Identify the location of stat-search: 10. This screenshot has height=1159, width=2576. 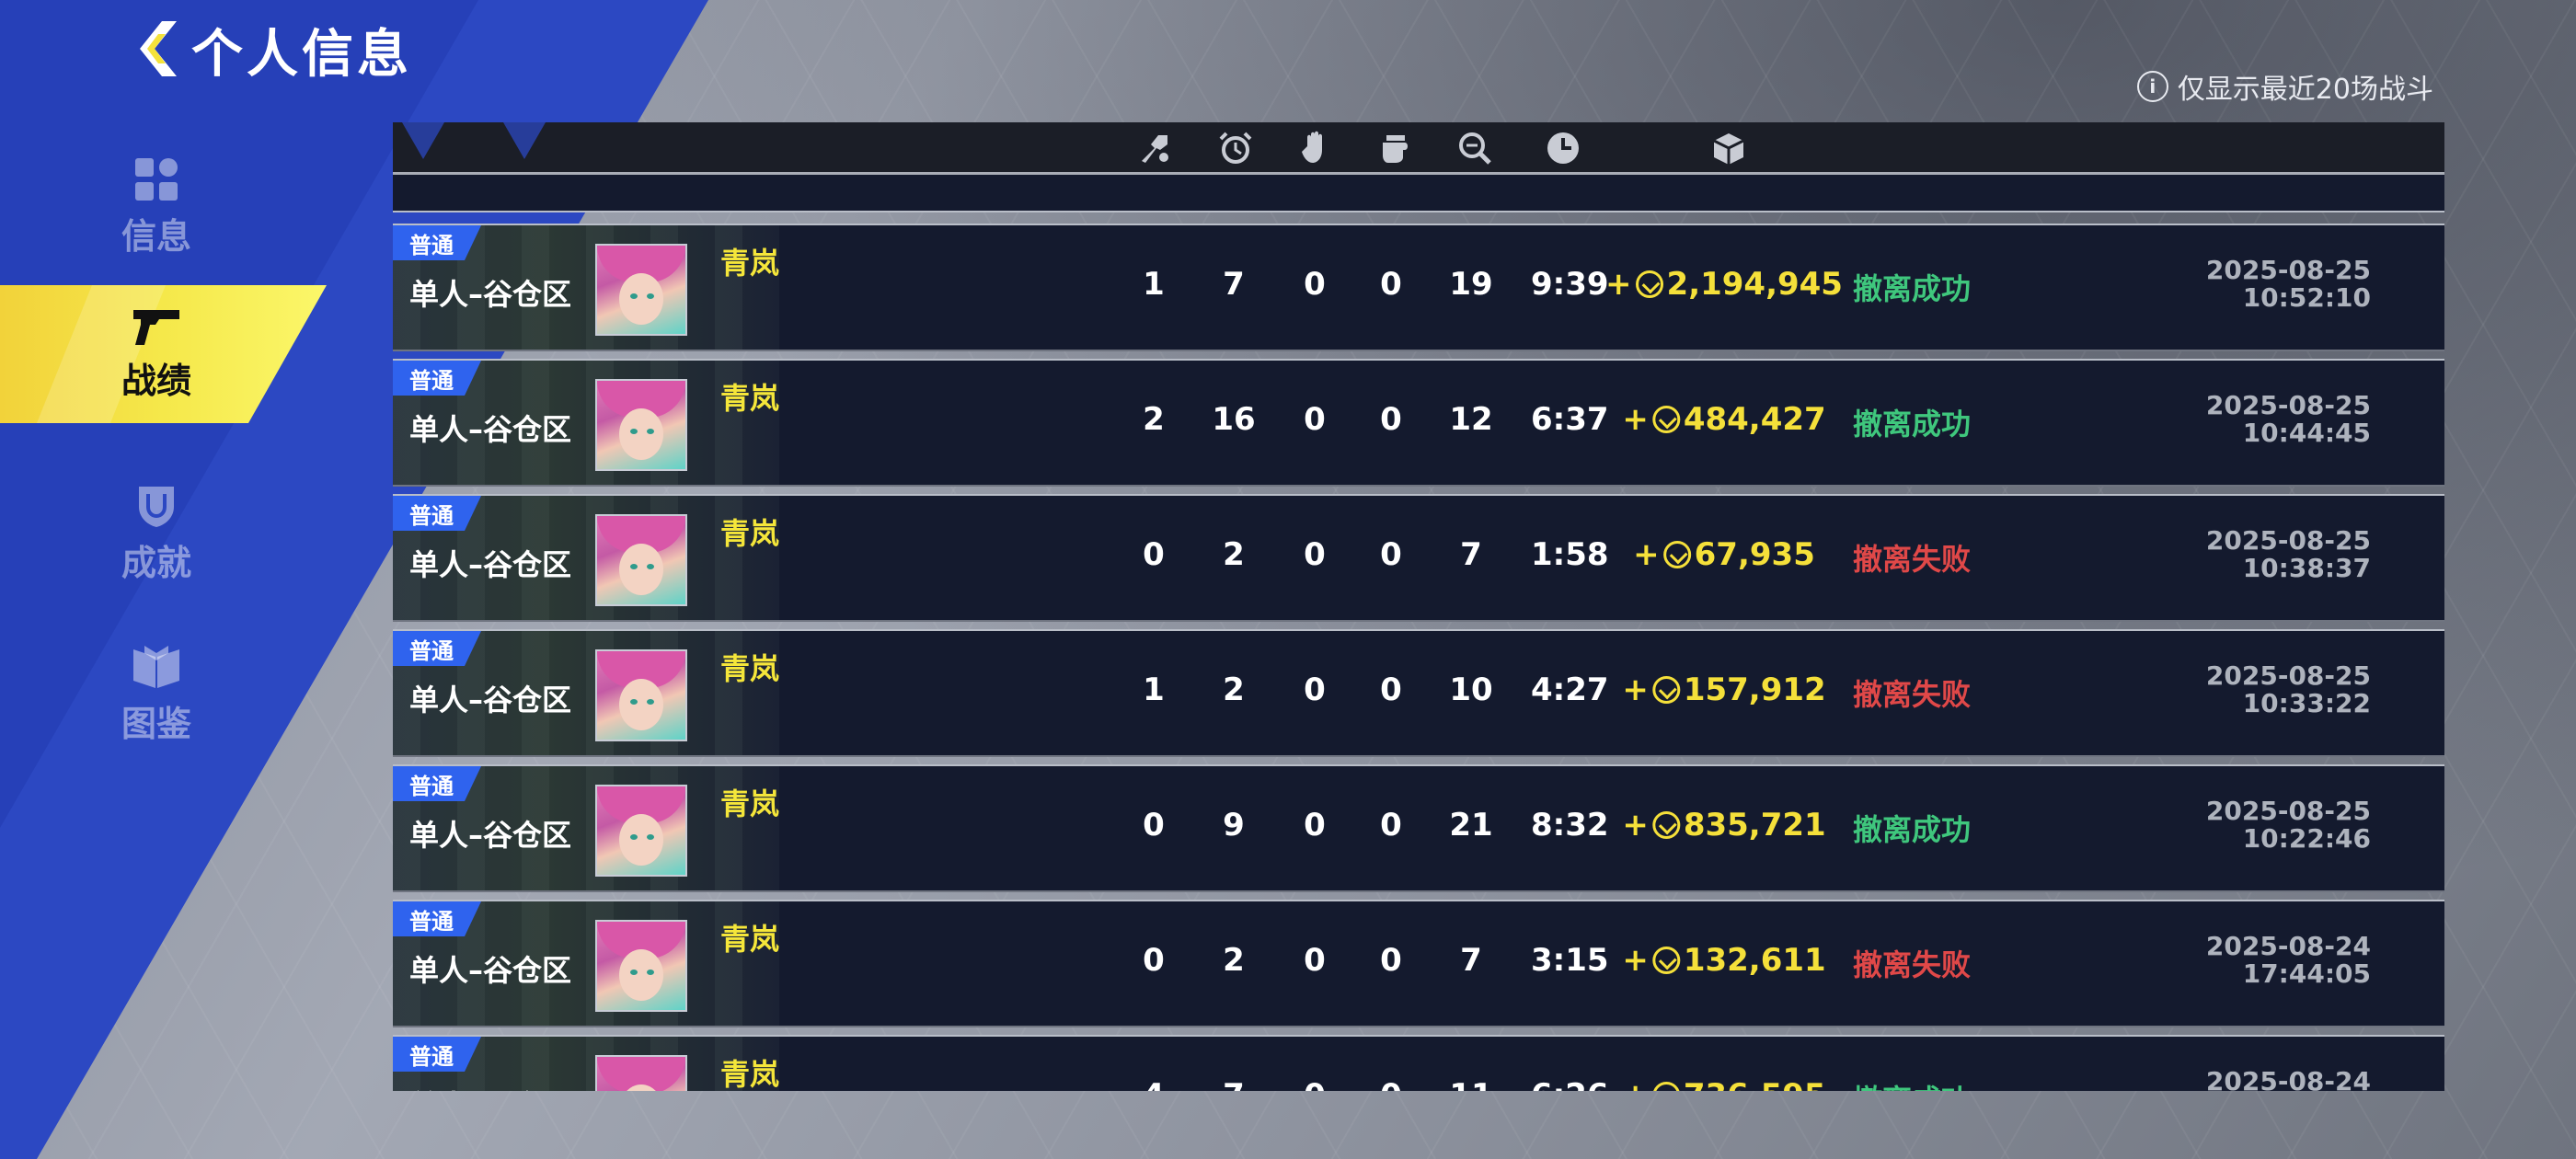
(1471, 689).